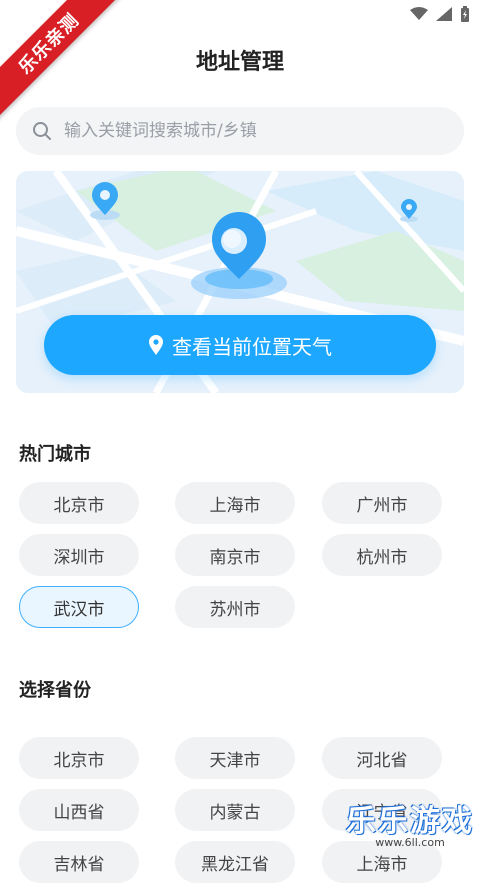  What do you see at coordinates (79, 607) in the screenshot?
I see `hot-city-chip-selected: 武汉市` at bounding box center [79, 607].